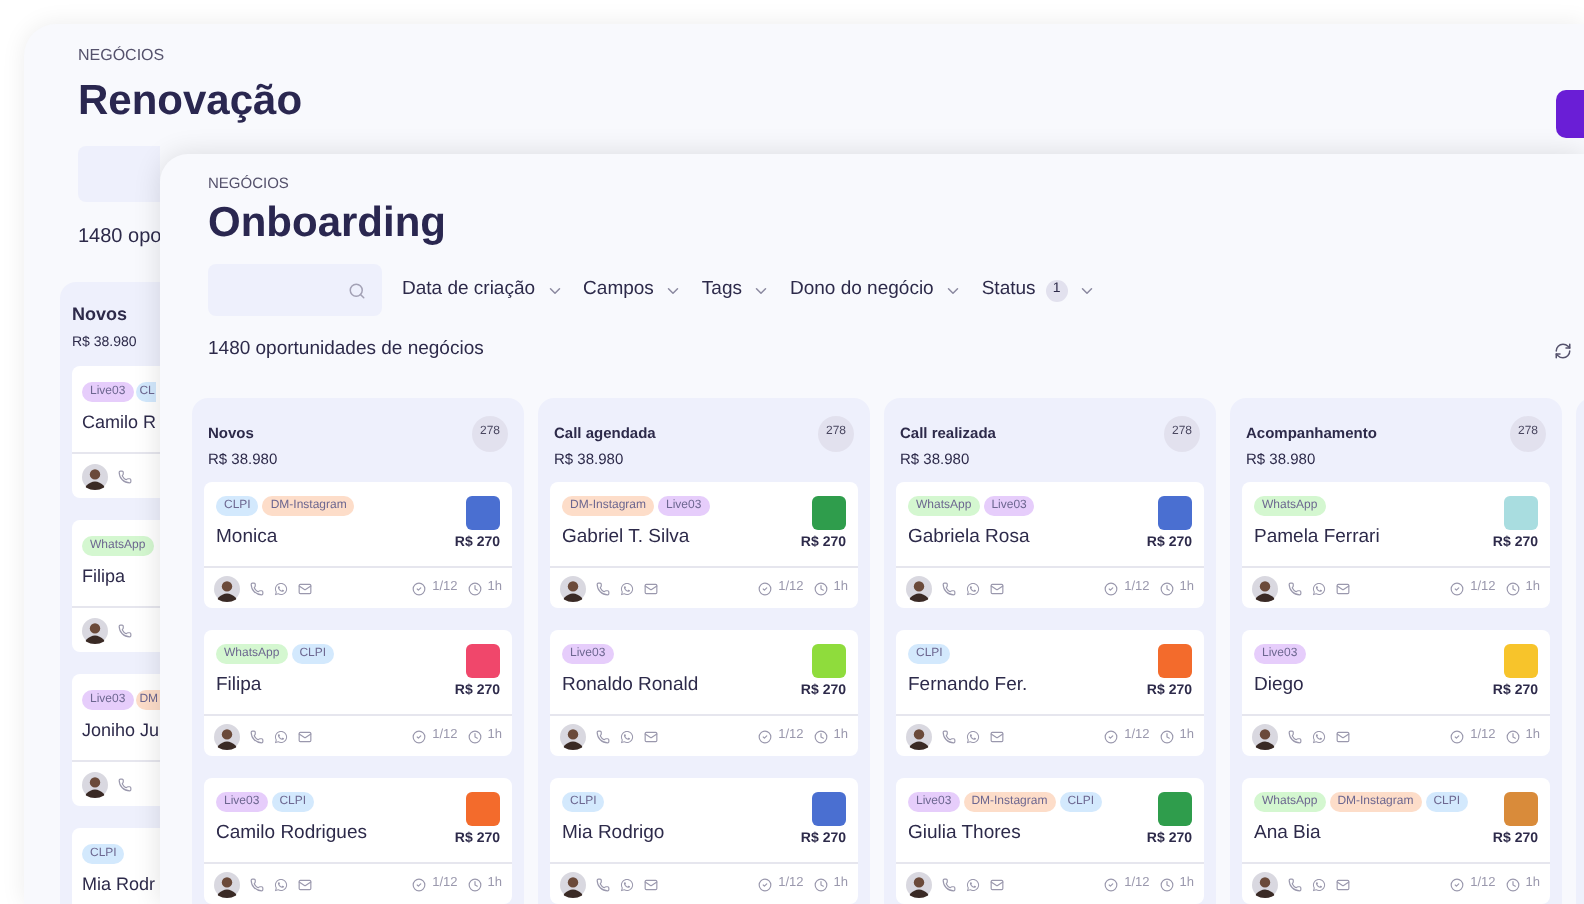  I want to click on deal-name: Pamela Ferrari, so click(1317, 538).